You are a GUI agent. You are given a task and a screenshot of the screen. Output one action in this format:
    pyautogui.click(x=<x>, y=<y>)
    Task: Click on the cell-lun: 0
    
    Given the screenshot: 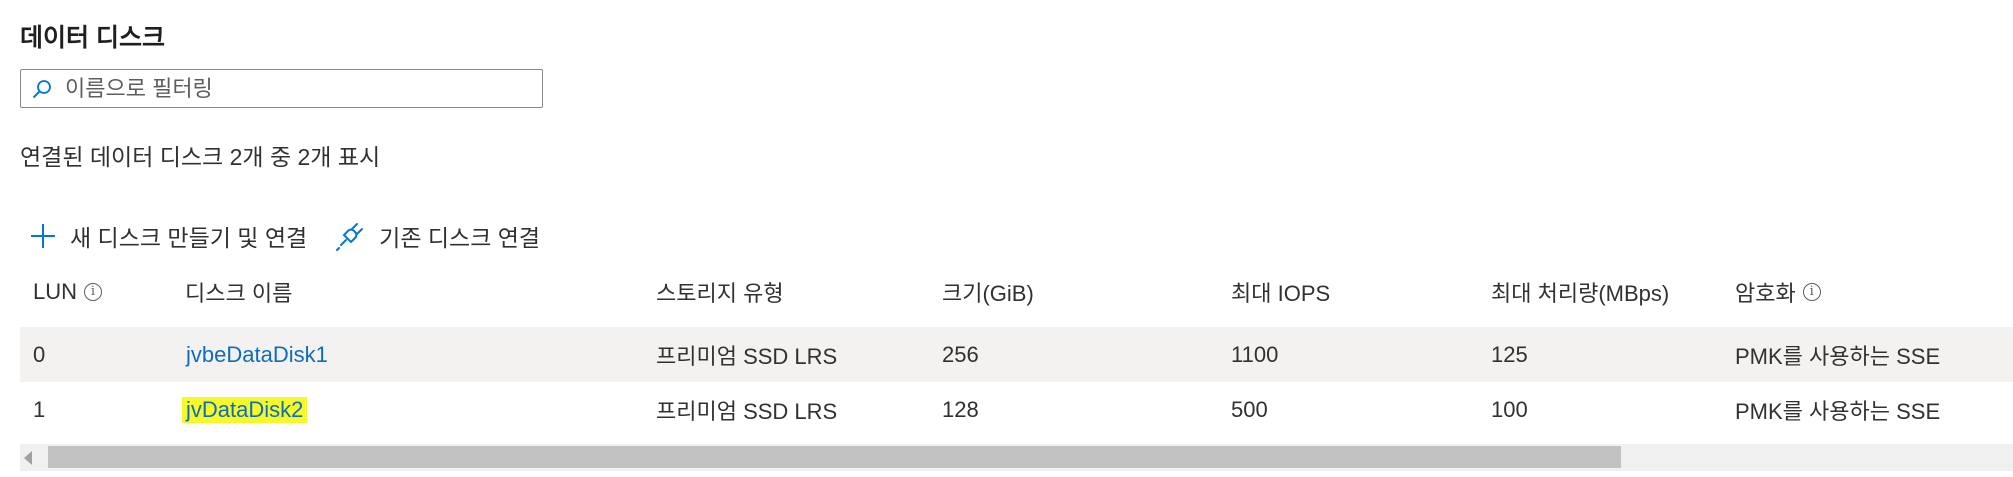 What is the action you would take?
    pyautogui.click(x=39, y=354)
    